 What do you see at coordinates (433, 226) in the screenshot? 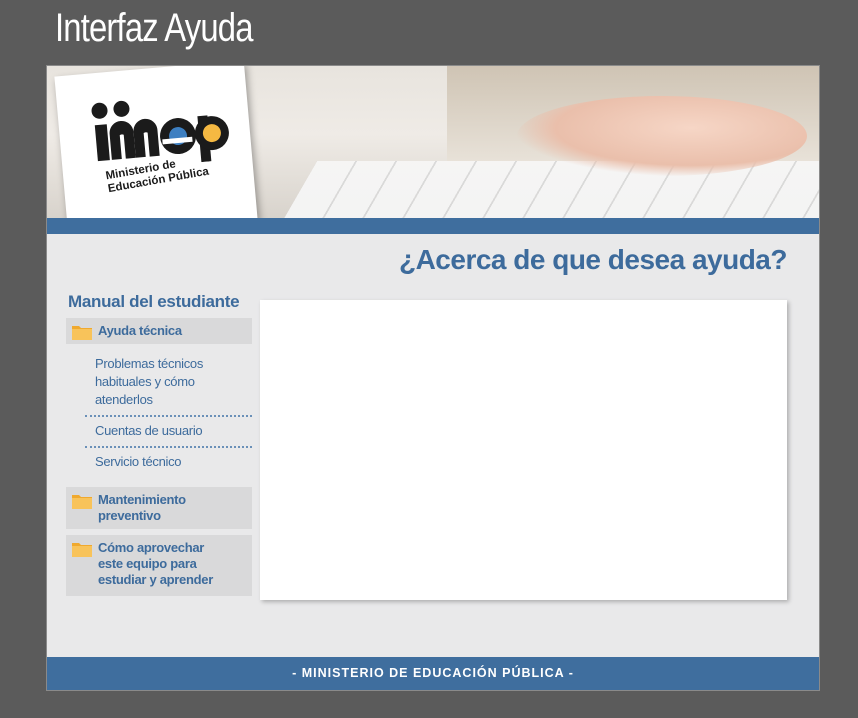
I see `header-strip` at bounding box center [433, 226].